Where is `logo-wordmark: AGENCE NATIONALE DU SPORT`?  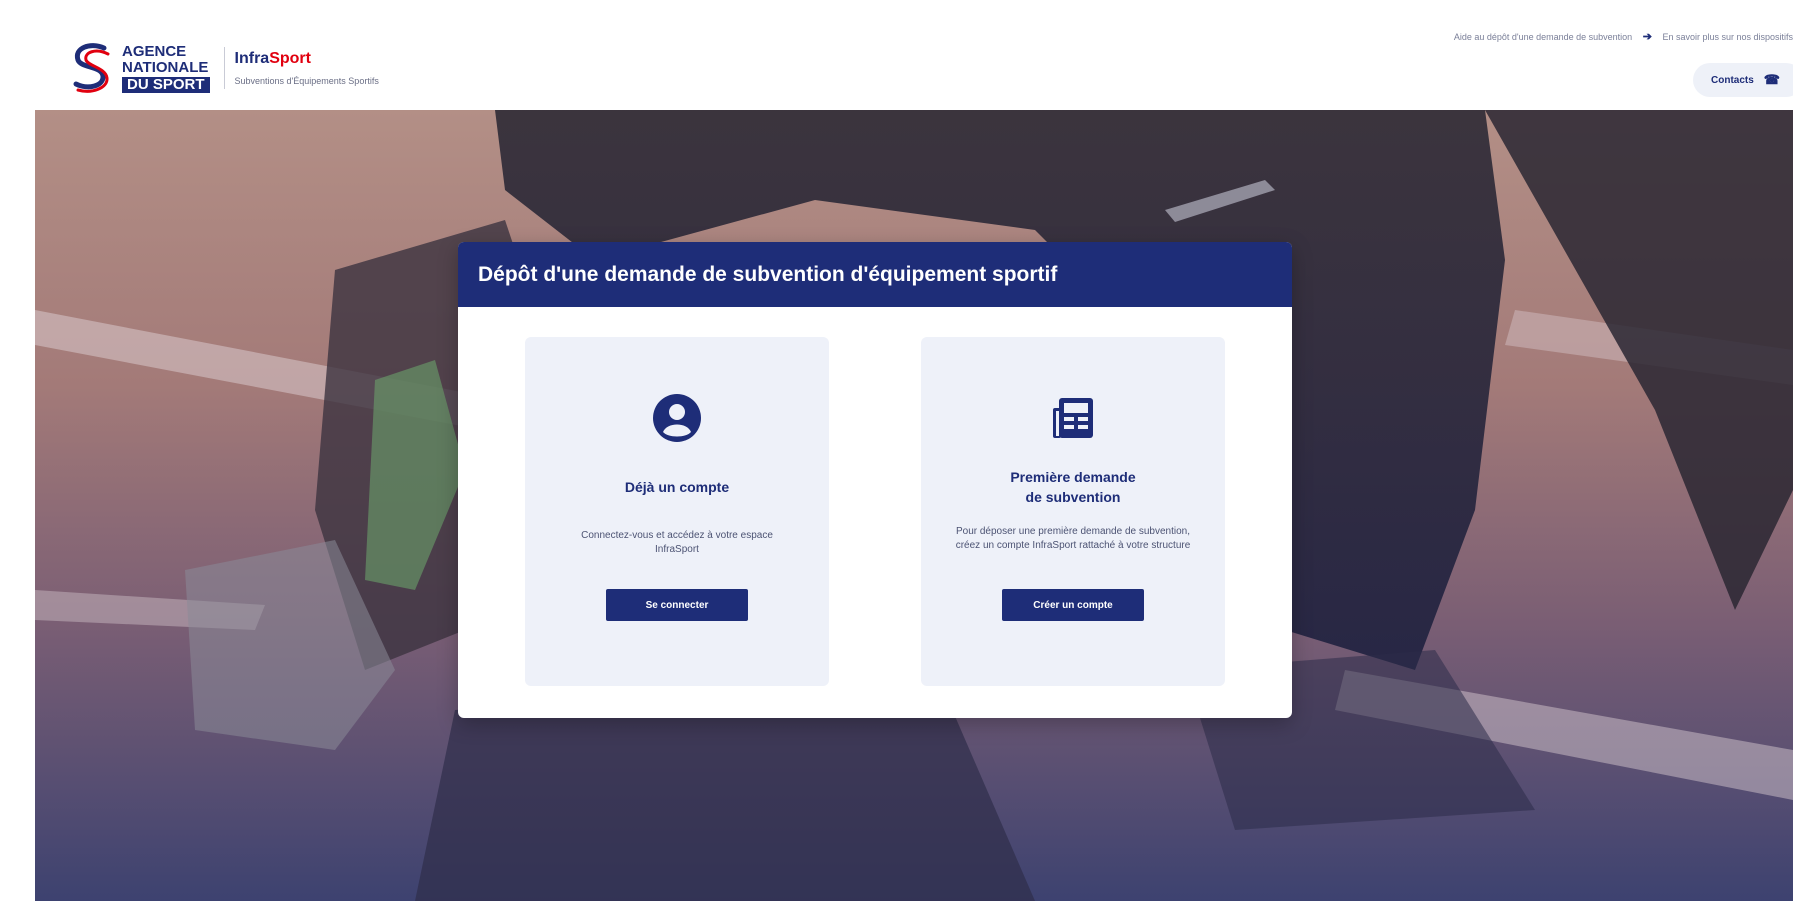 logo-wordmark: AGENCE NATIONALE DU SPORT is located at coordinates (166, 67).